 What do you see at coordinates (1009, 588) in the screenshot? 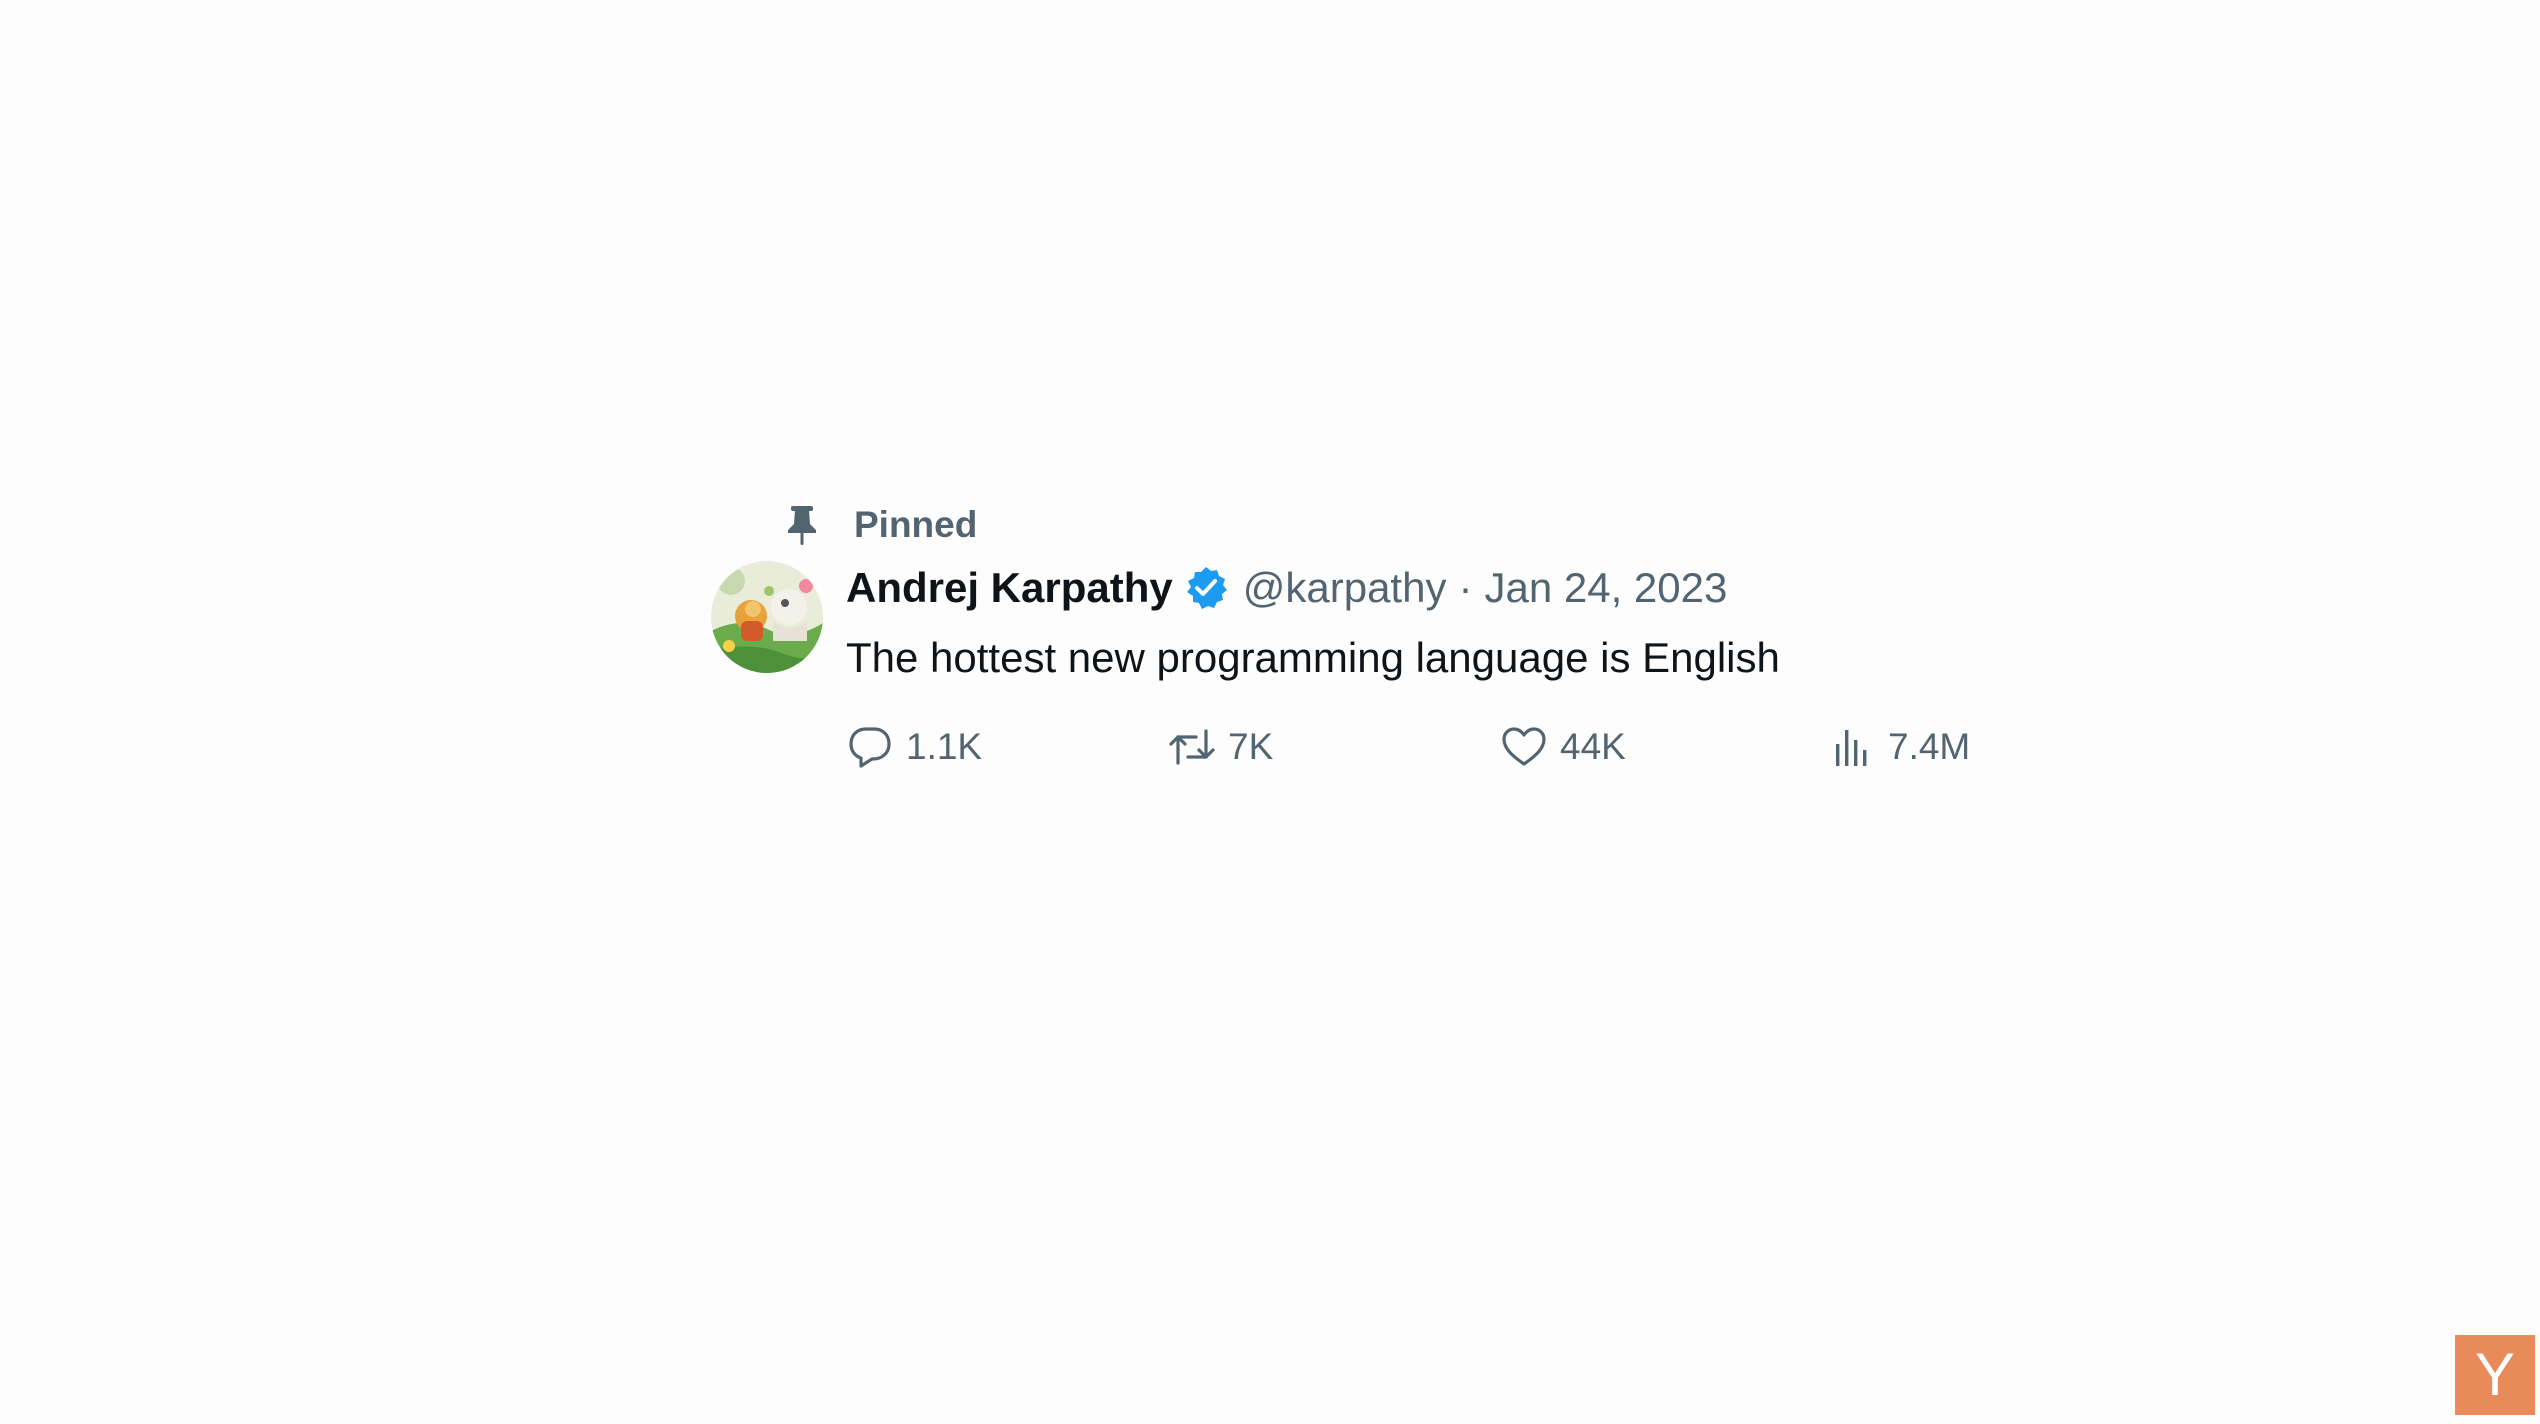
I see `display-name: Andrej Karpathy` at bounding box center [1009, 588].